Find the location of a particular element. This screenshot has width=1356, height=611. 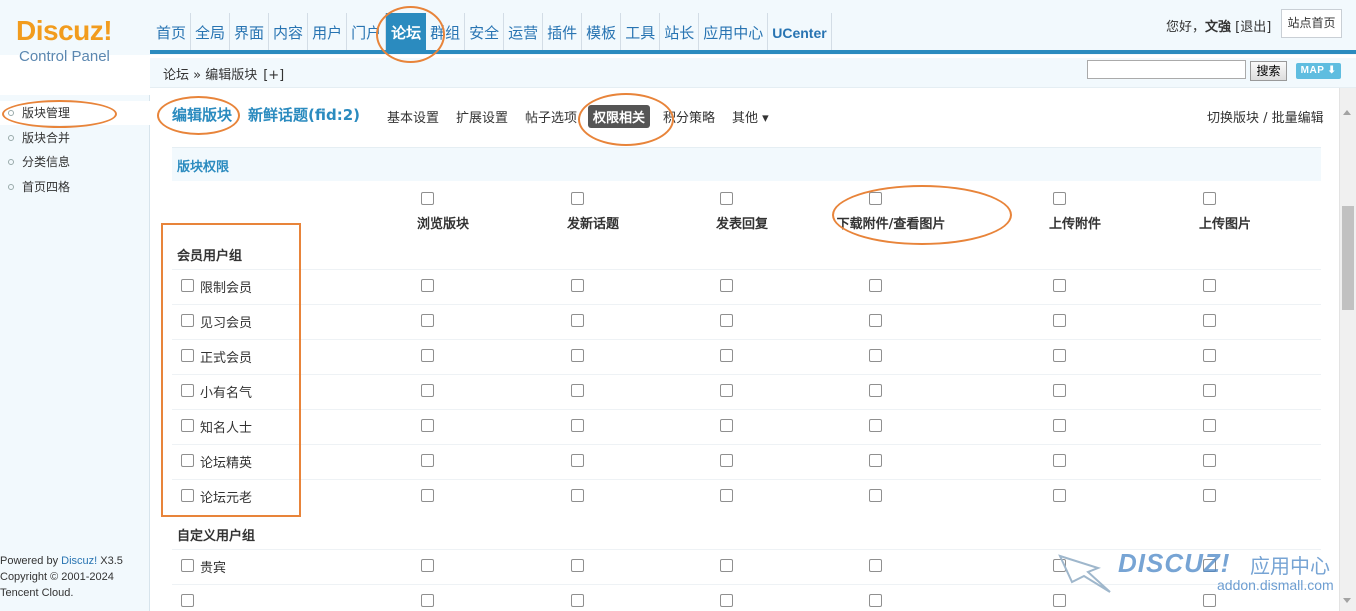

nav-item-11: 模板 is located at coordinates (602, 31).